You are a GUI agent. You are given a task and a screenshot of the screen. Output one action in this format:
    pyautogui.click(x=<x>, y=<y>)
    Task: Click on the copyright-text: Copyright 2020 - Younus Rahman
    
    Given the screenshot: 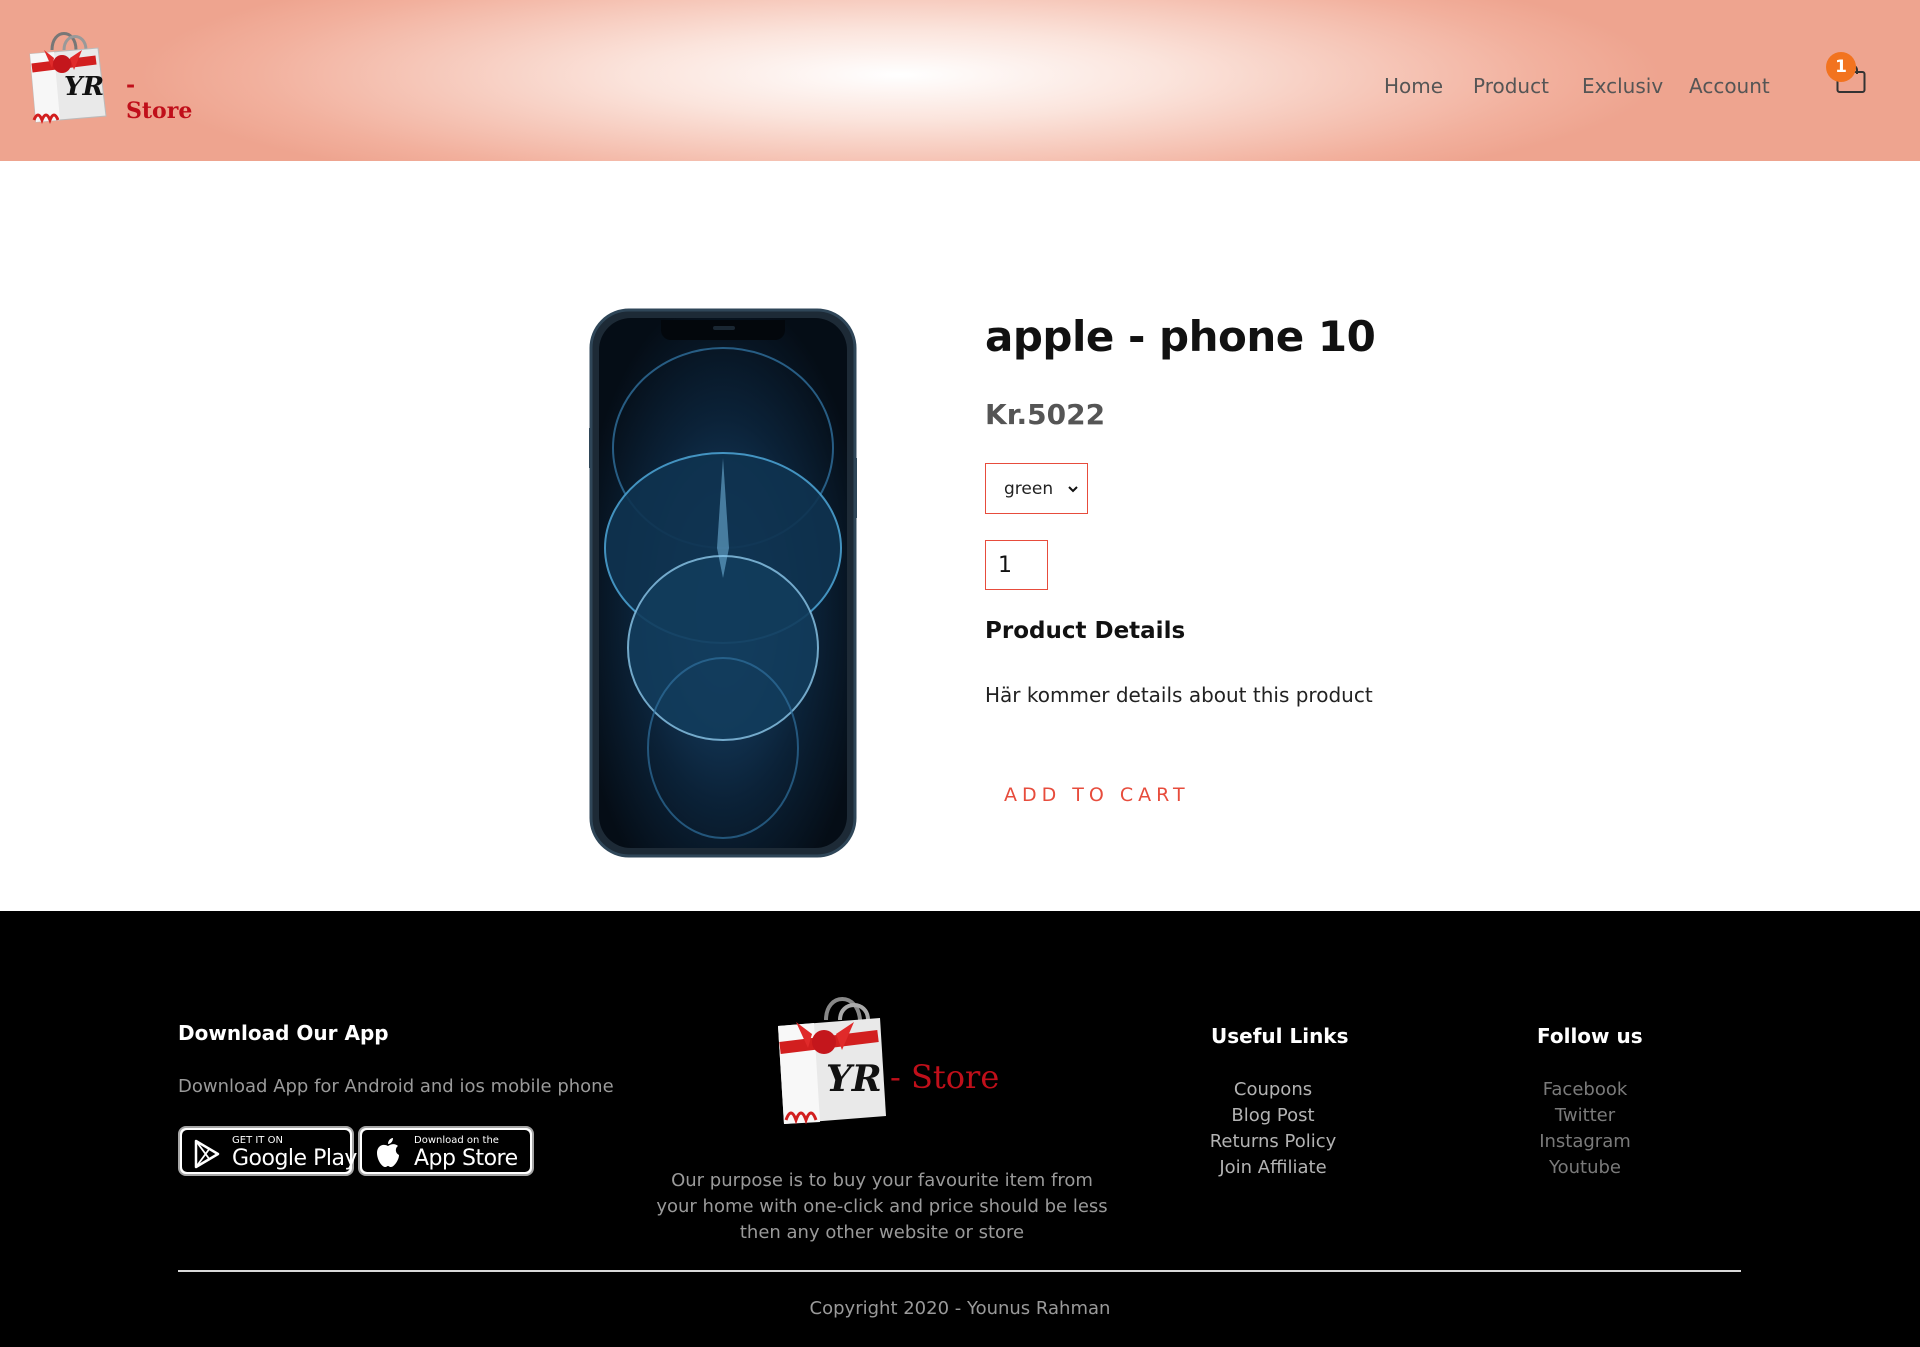 What is the action you would take?
    pyautogui.click(x=960, y=1308)
    